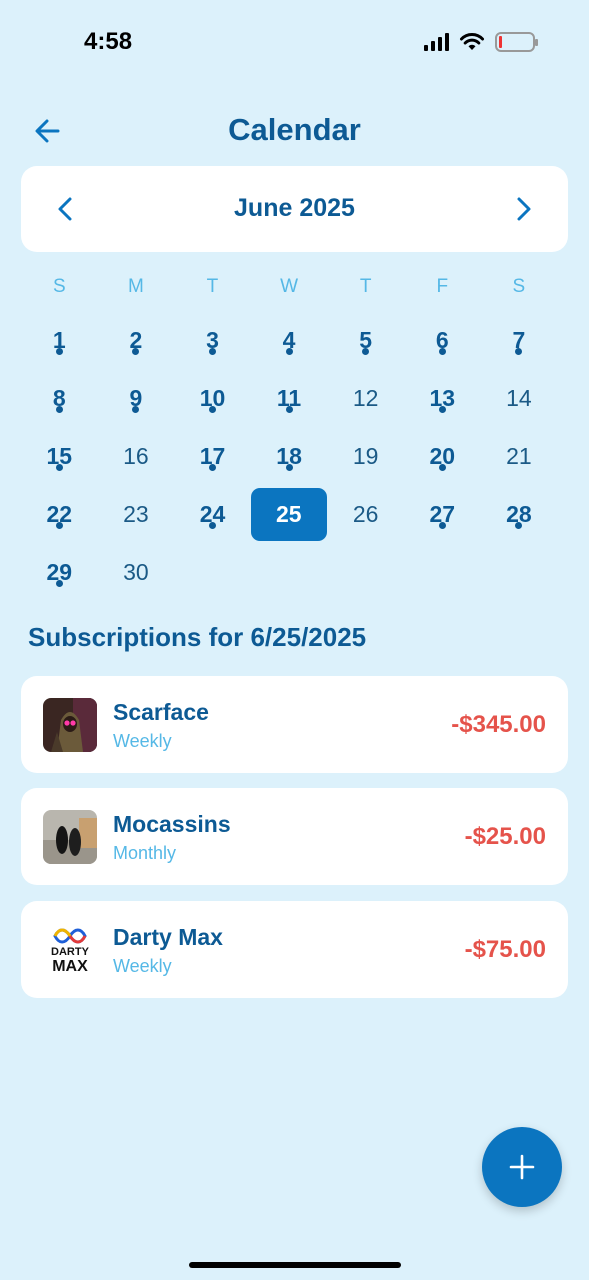 The width and height of the screenshot is (589, 1280). I want to click on battery-icon, so click(516, 42).